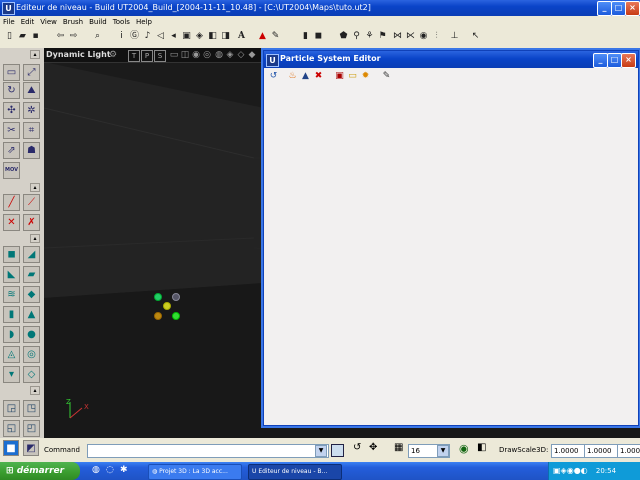  I want to click on unrealscript-icon: ✎, so click(275, 36).